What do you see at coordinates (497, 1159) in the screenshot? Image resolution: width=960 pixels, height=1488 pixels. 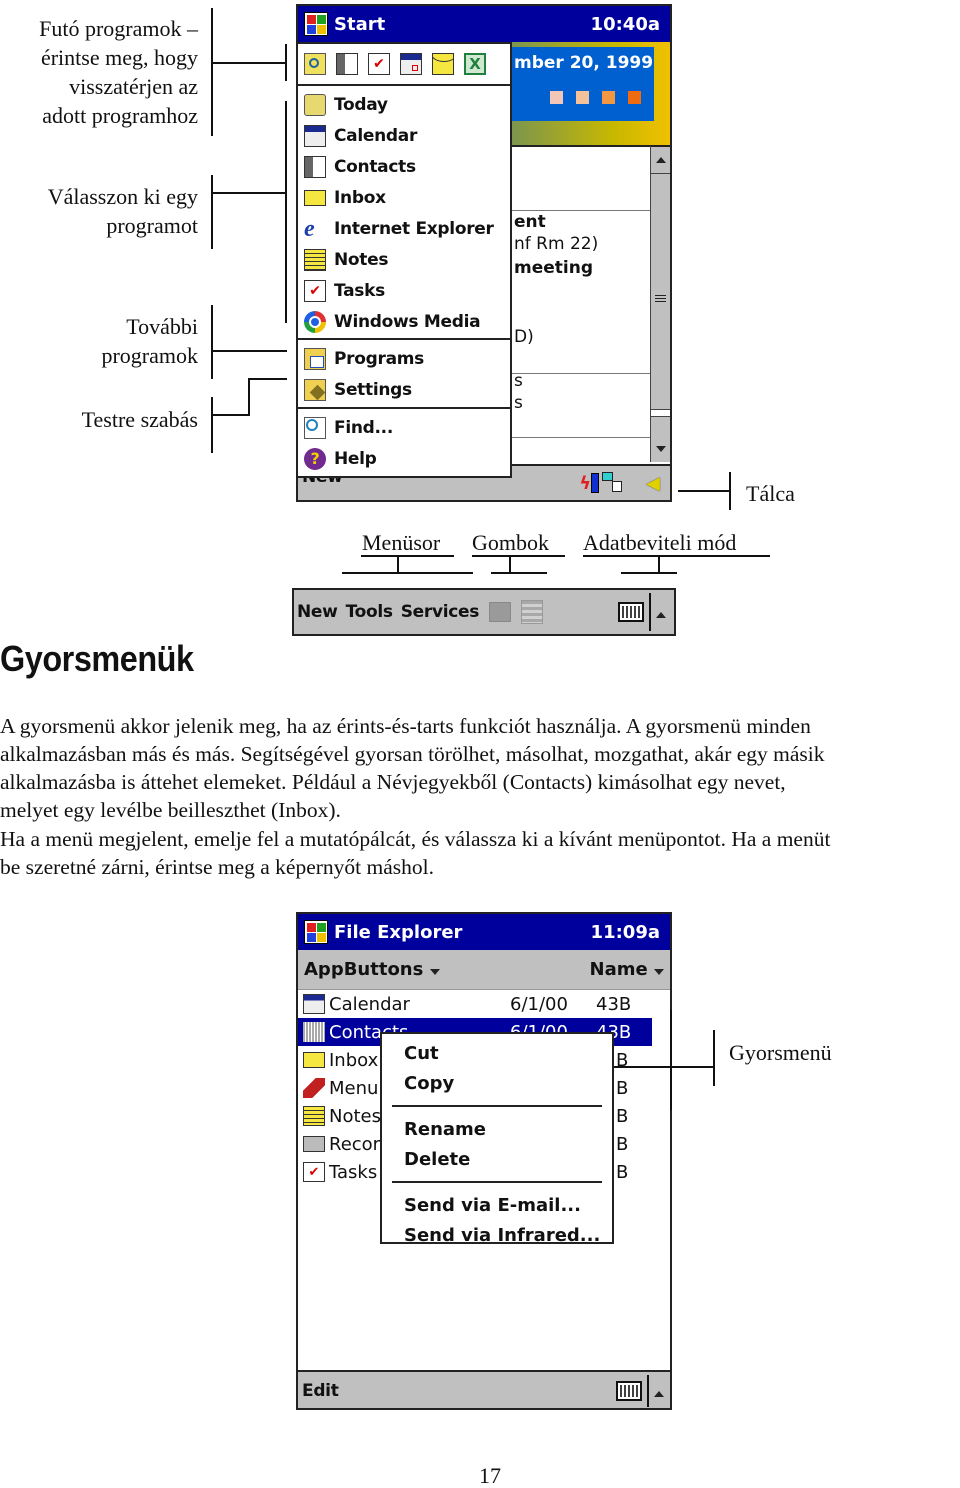 I see `context-item-delete: Delete` at bounding box center [497, 1159].